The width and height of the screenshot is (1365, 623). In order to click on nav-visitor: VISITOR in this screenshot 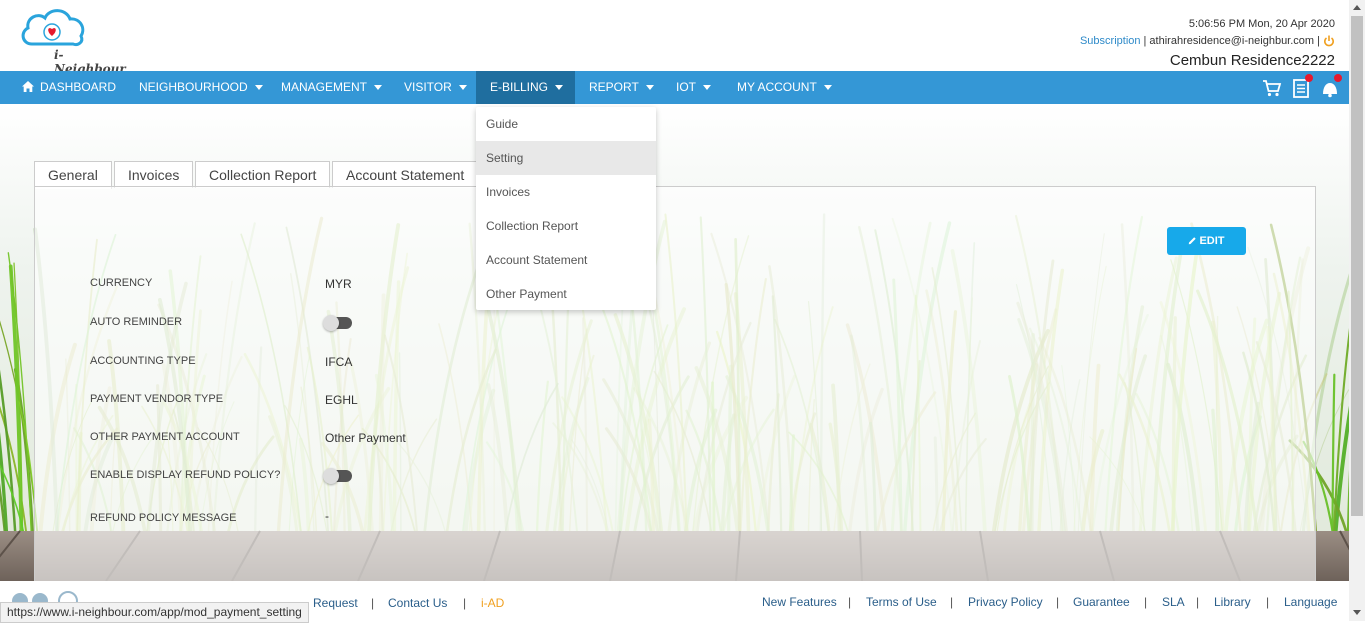, I will do `click(435, 87)`.